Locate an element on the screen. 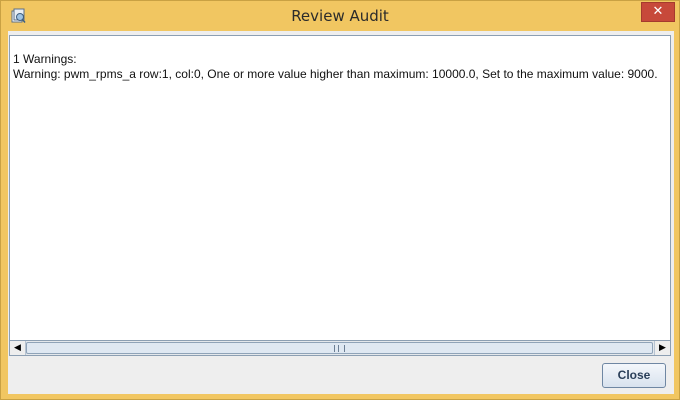  left-arrow-icon: ◀ is located at coordinates (17, 348).